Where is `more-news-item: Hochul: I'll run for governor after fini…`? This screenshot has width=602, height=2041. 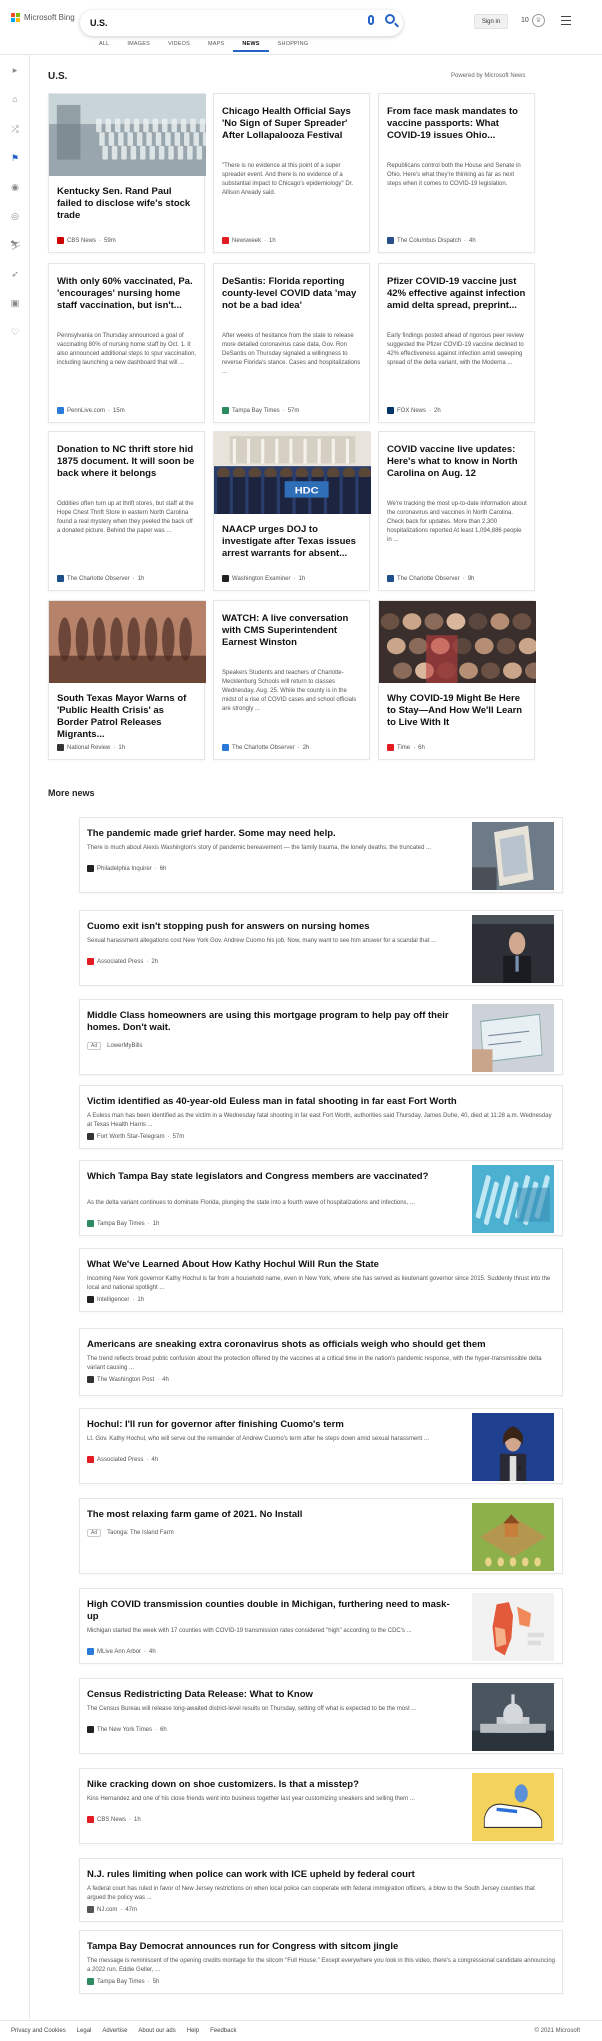 more-news-item: Hochul: I'll run for governor after fini… is located at coordinates (321, 1446).